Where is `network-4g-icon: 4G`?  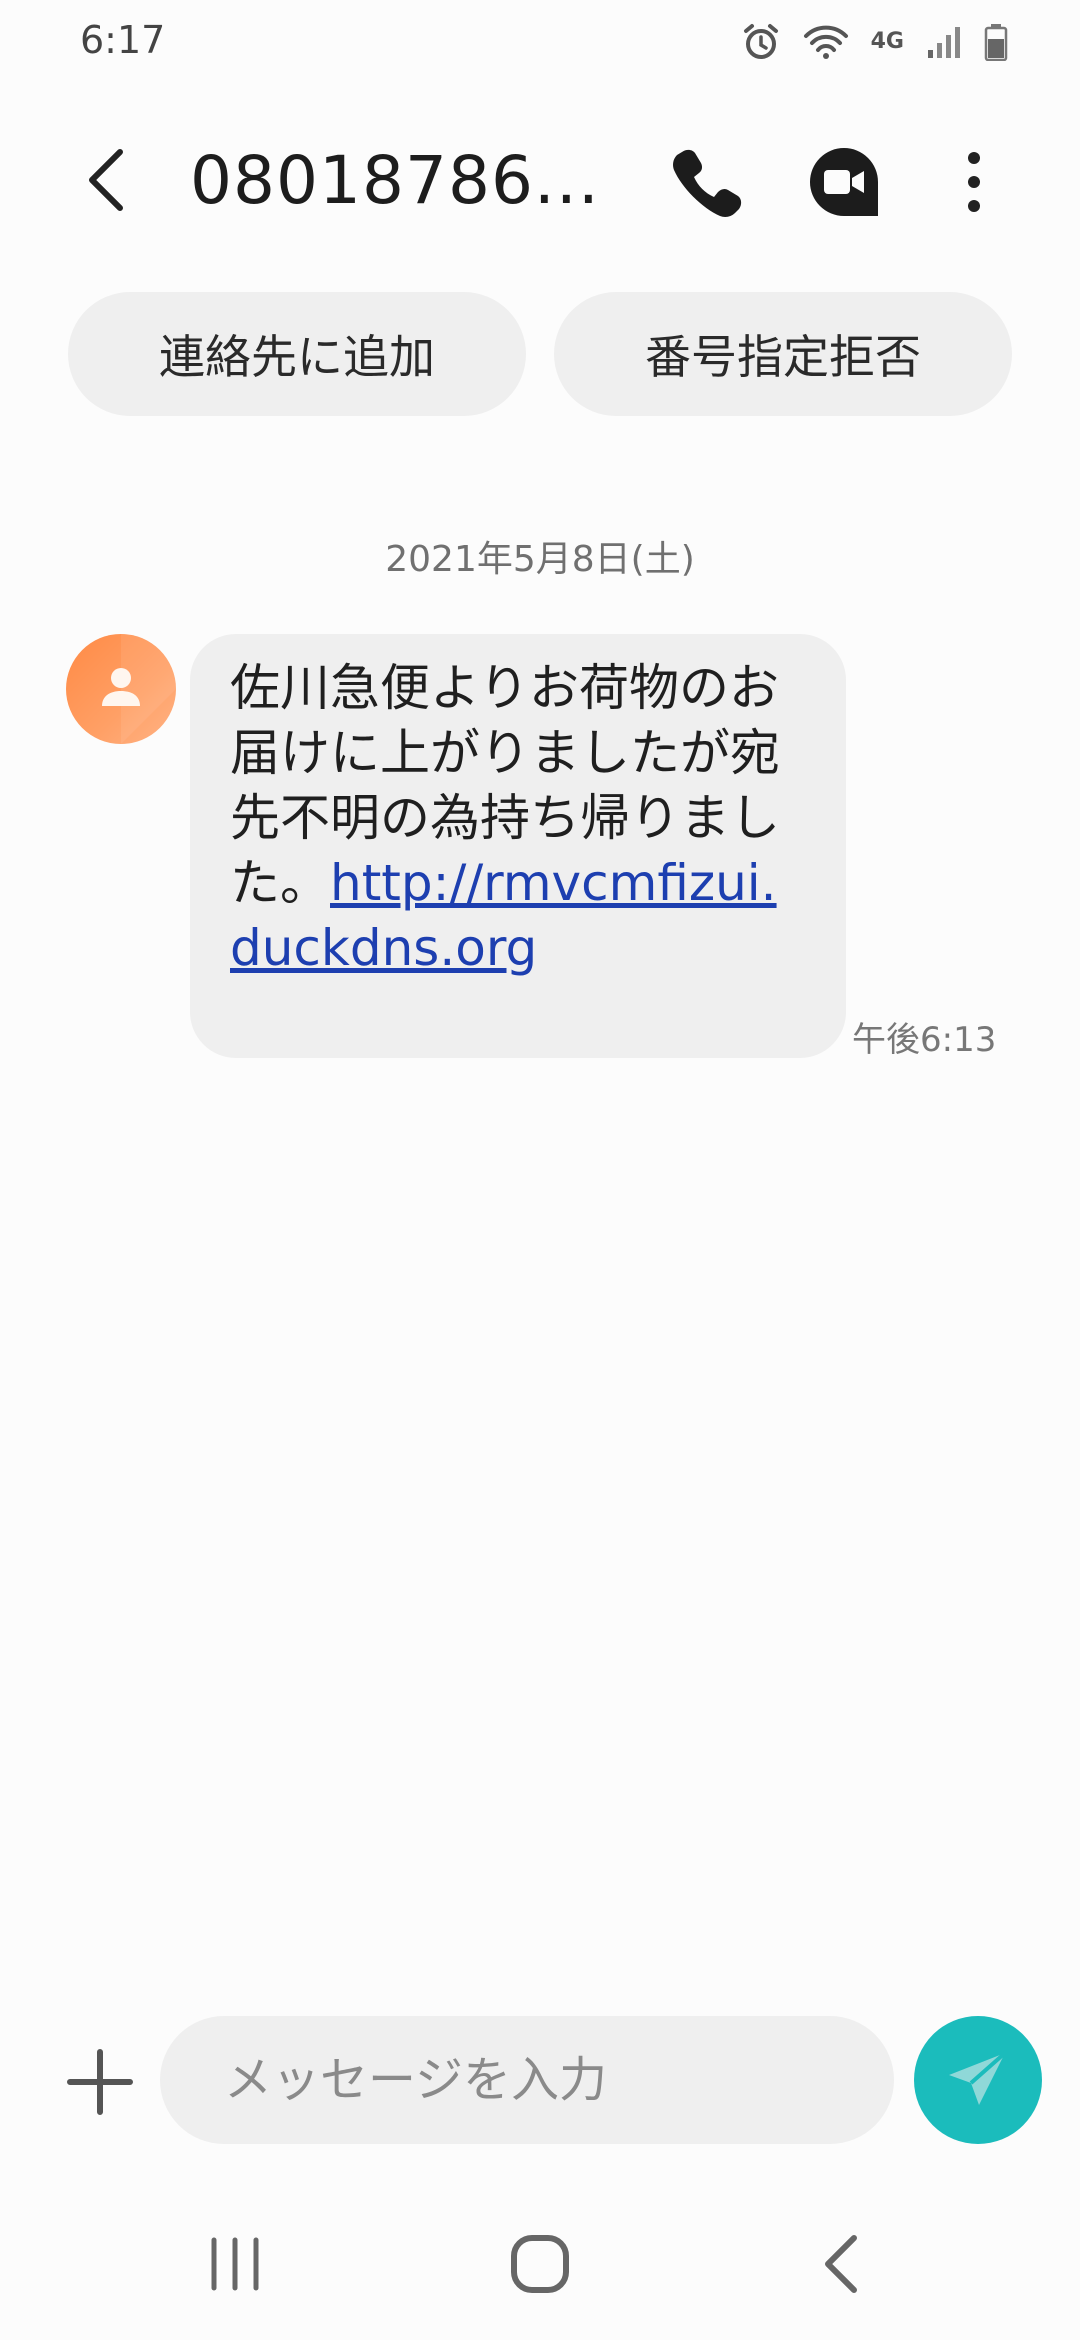 network-4g-icon: 4G is located at coordinates (887, 41).